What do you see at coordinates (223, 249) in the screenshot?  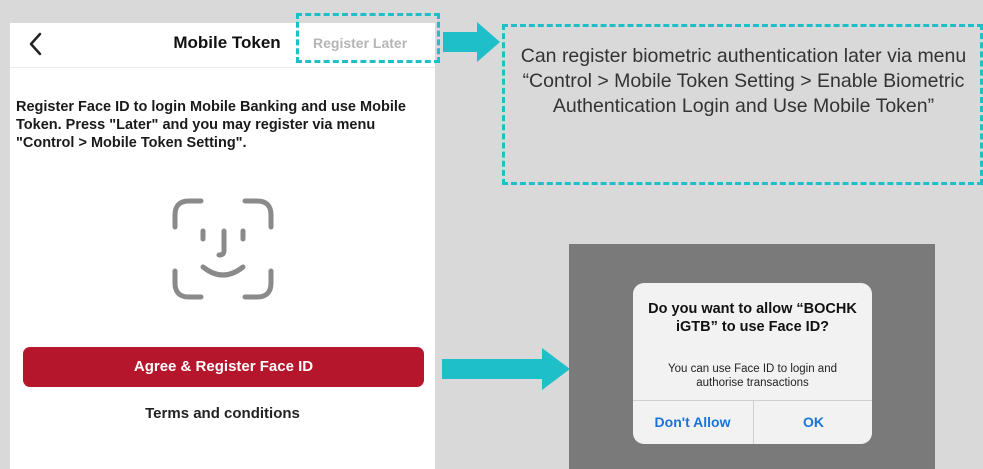 I see `face-id-icon` at bounding box center [223, 249].